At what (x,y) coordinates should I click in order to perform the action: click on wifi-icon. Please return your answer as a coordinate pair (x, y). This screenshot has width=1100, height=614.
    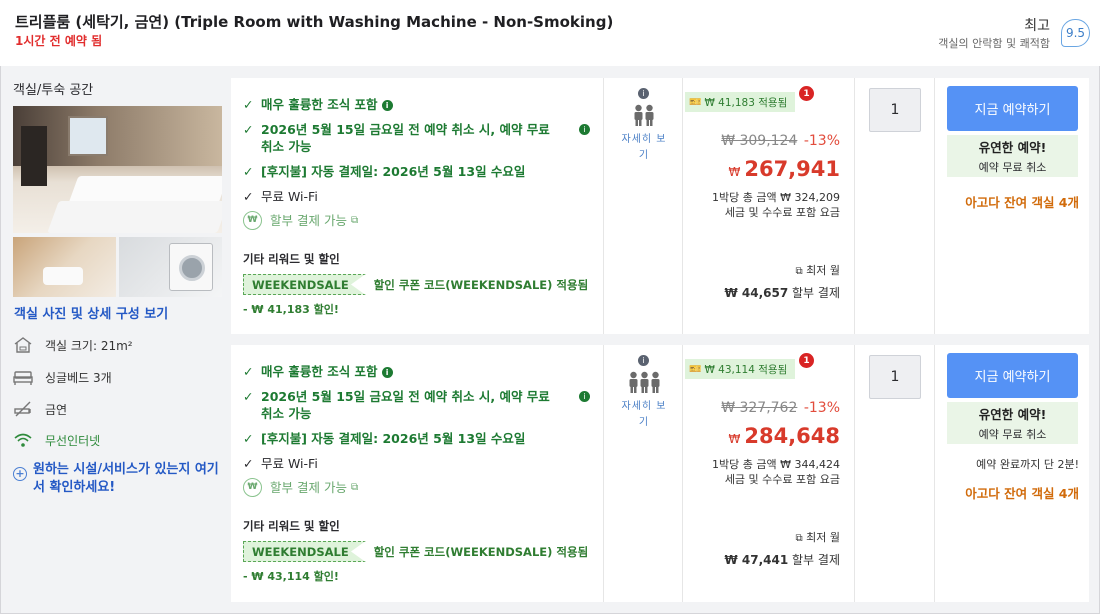
    Looking at the image, I should click on (23, 440).